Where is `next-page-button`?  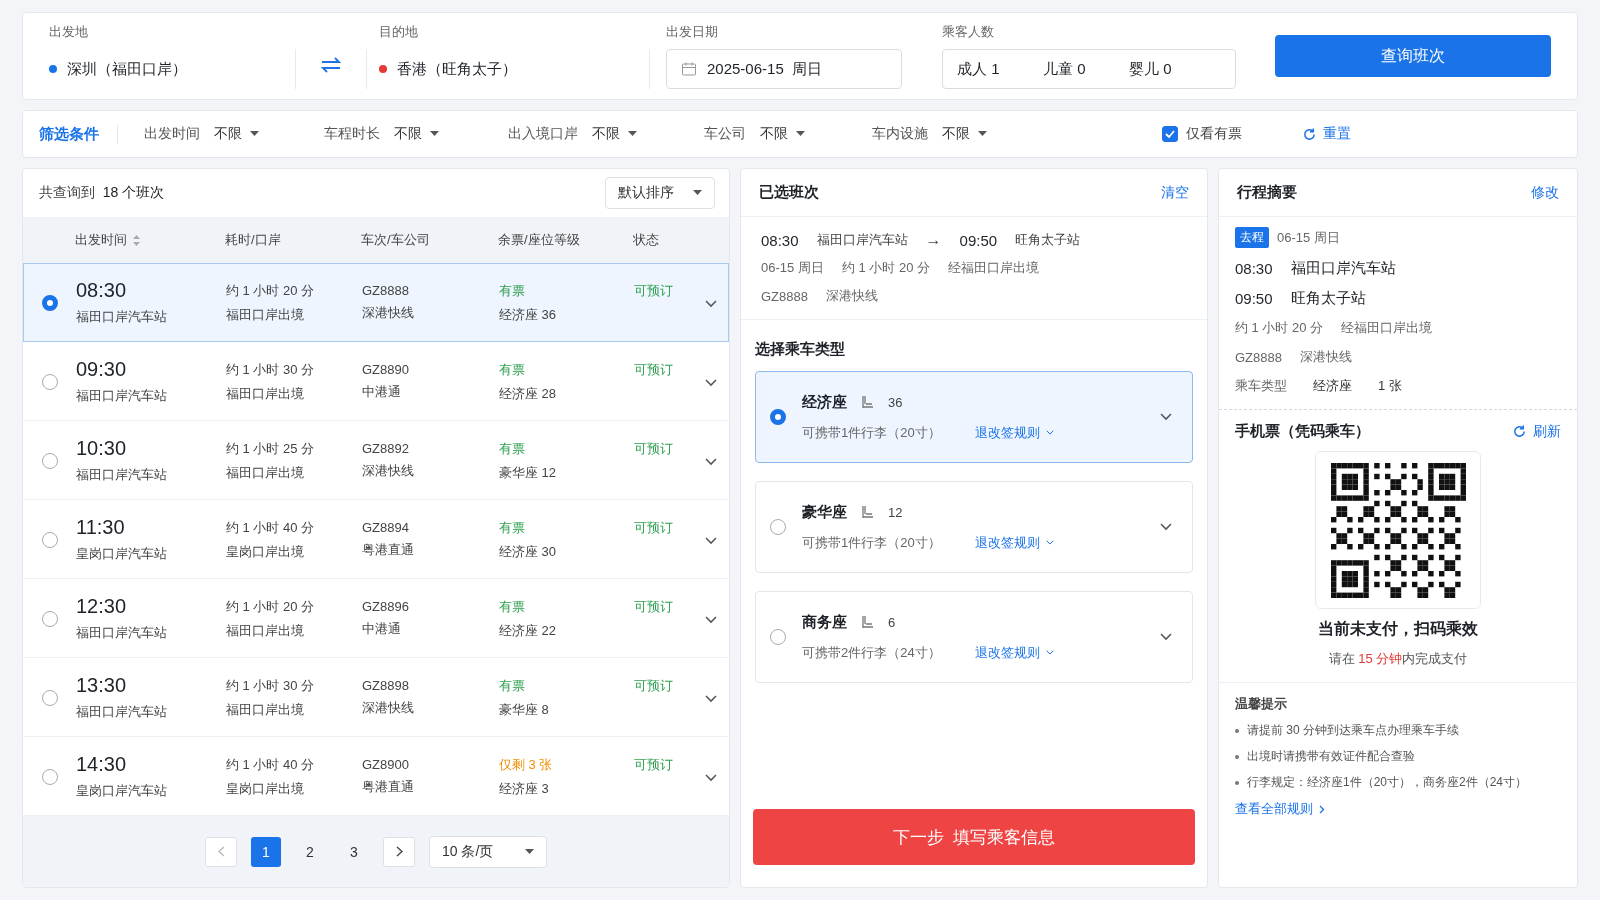
next-page-button is located at coordinates (399, 851).